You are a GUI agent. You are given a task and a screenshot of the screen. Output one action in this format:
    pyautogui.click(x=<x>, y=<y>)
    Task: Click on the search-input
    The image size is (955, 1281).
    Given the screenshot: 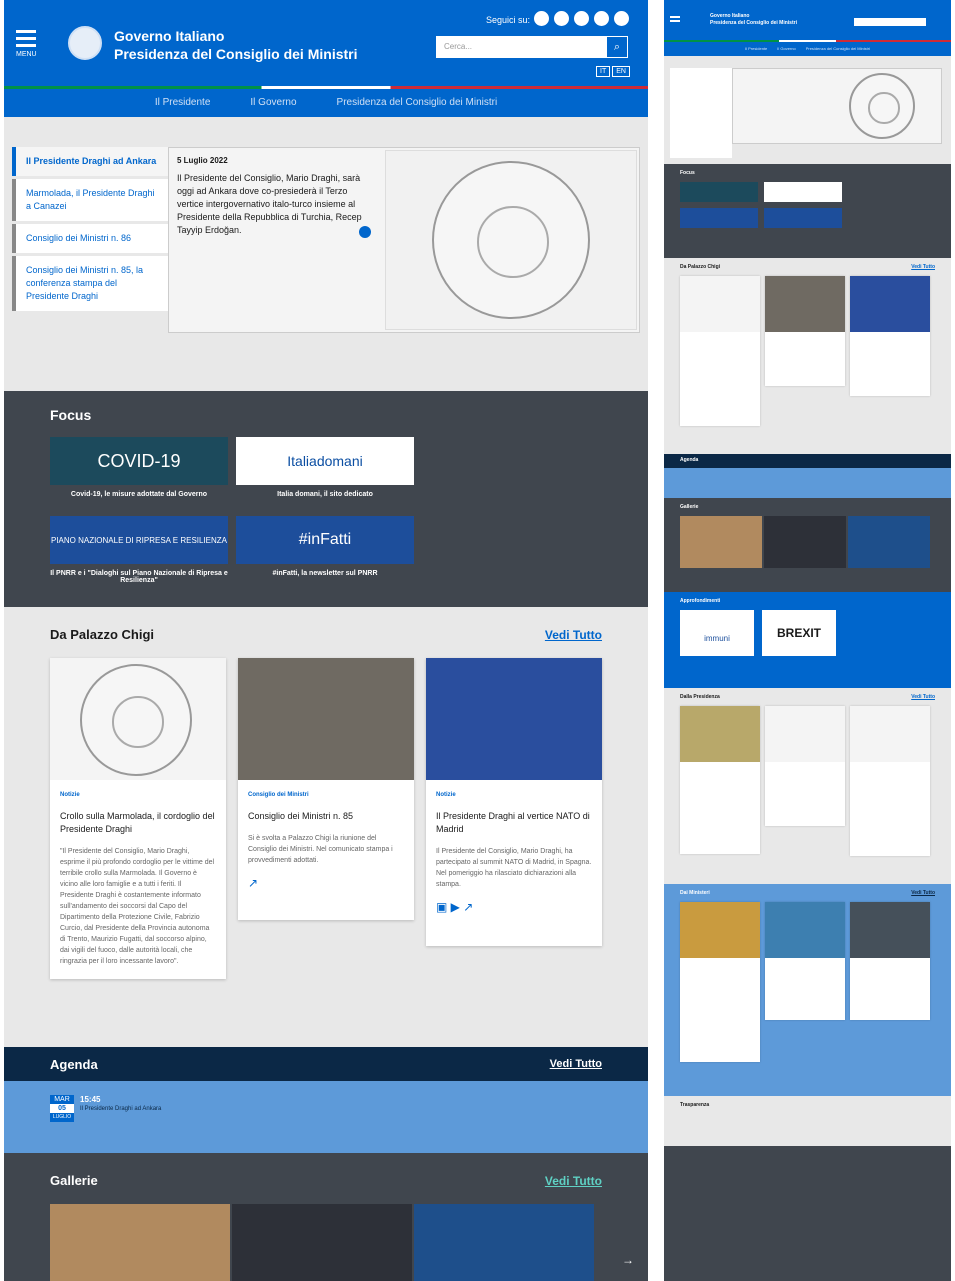 What is the action you would take?
    pyautogui.click(x=890, y=22)
    